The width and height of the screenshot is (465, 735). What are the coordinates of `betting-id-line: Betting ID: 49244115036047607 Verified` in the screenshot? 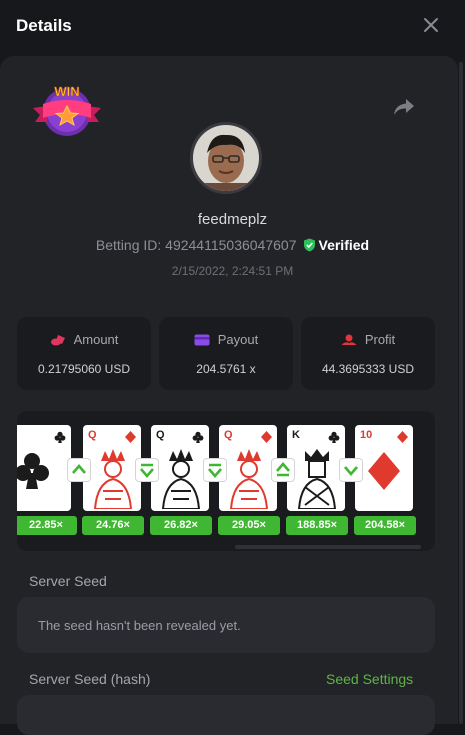 It's located at (232, 245).